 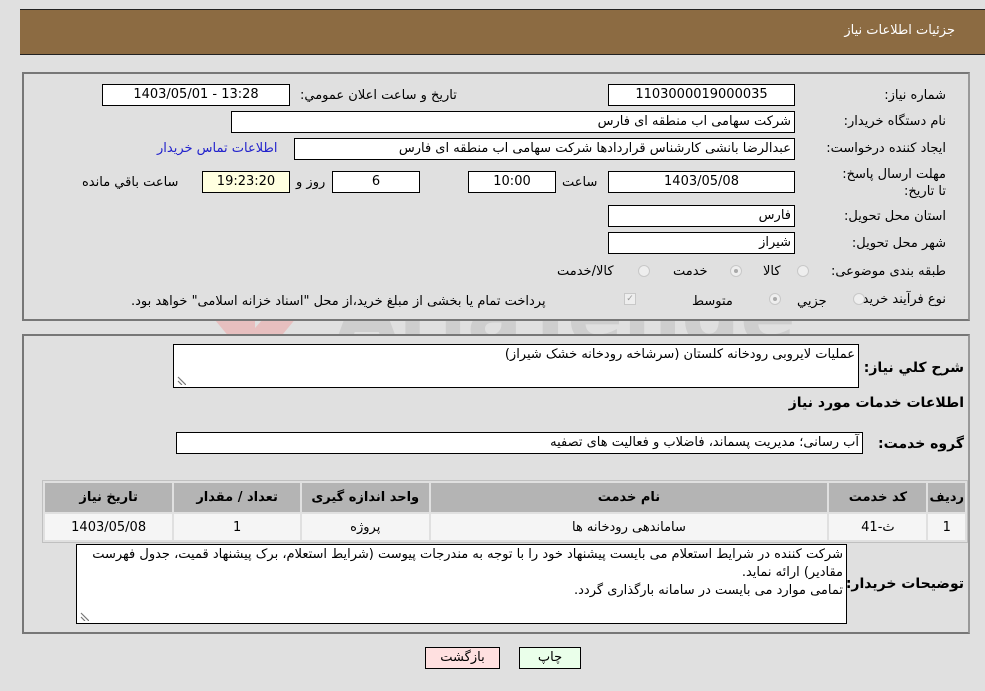 I want to click on cell-quantity: 1, so click(x=237, y=527).